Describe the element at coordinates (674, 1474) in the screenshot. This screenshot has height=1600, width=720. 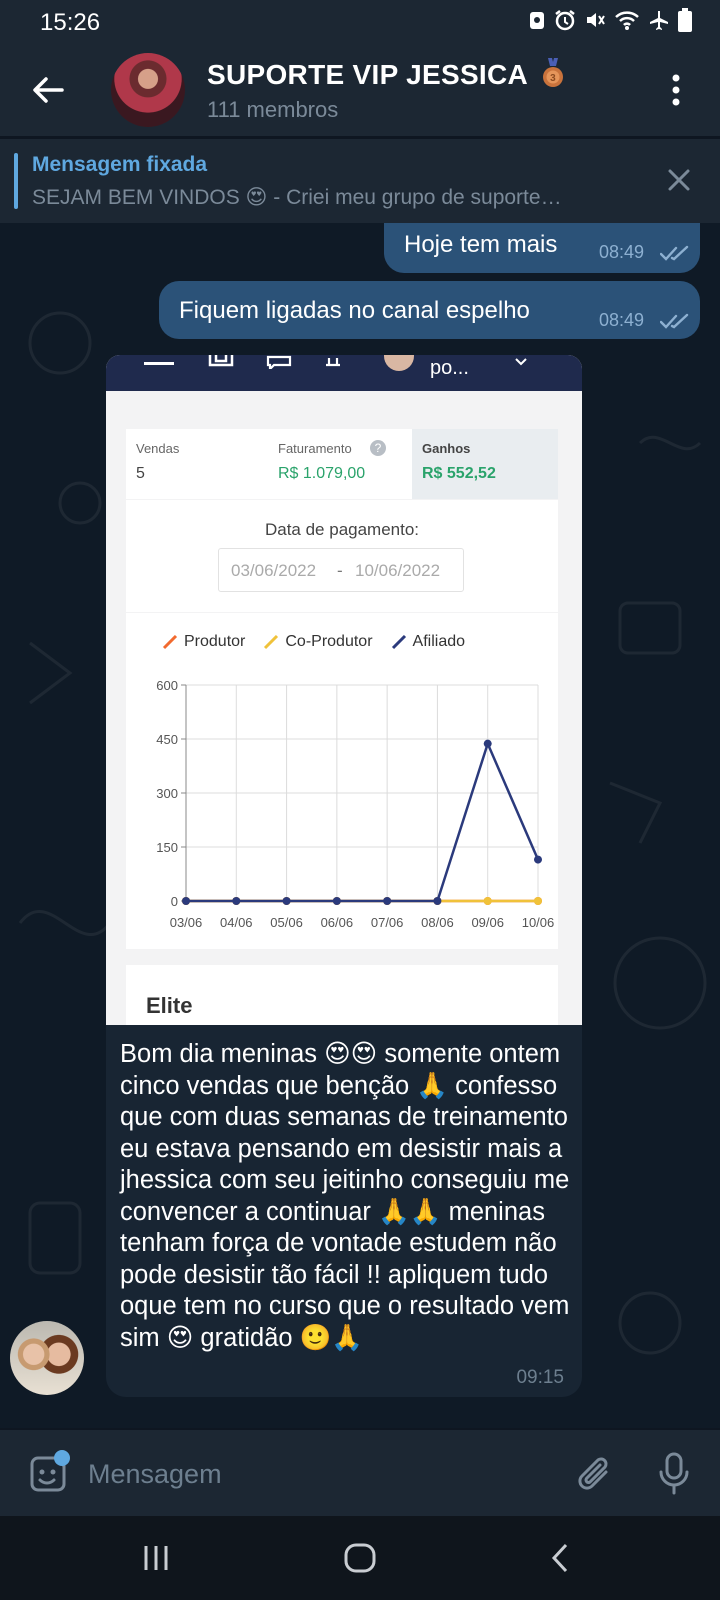
I see `microphone-icon` at that location.